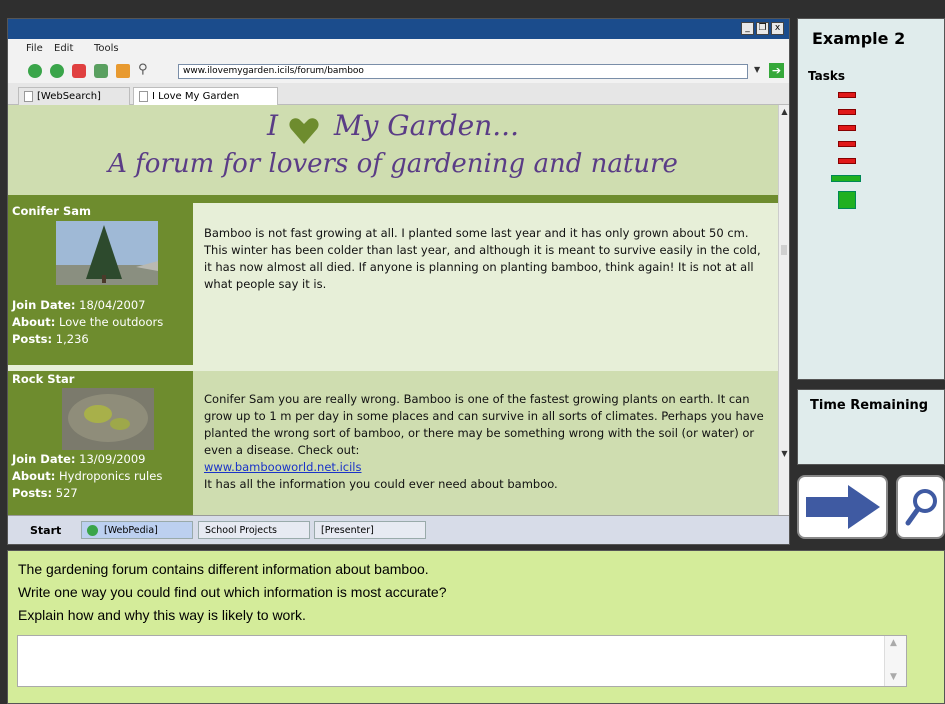 The width and height of the screenshot is (945, 704). Describe the element at coordinates (57, 71) in the screenshot. I see `forward-icon` at that location.